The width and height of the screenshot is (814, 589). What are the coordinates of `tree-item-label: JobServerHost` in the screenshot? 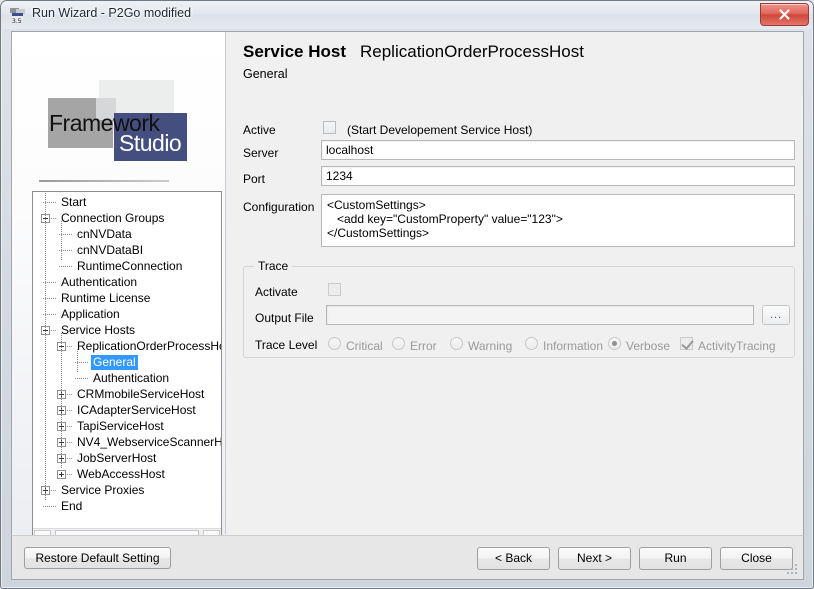 It's located at (117, 458).